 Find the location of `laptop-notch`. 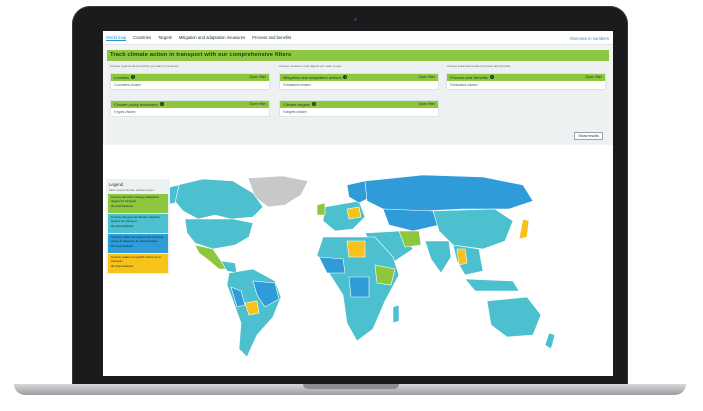

laptop-notch is located at coordinates (351, 386).